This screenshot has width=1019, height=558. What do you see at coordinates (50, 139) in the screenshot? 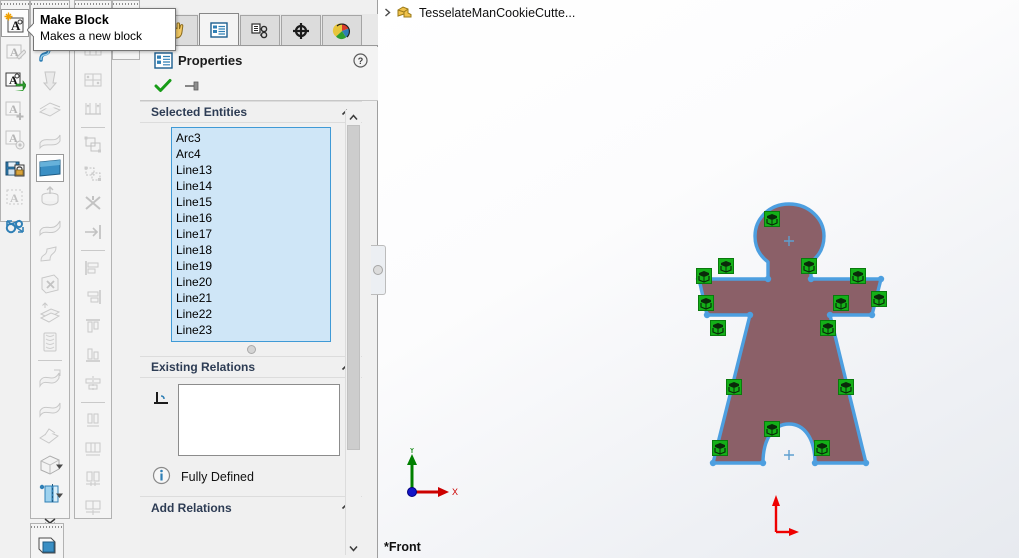
I see `filled-surface-button` at bounding box center [50, 139].